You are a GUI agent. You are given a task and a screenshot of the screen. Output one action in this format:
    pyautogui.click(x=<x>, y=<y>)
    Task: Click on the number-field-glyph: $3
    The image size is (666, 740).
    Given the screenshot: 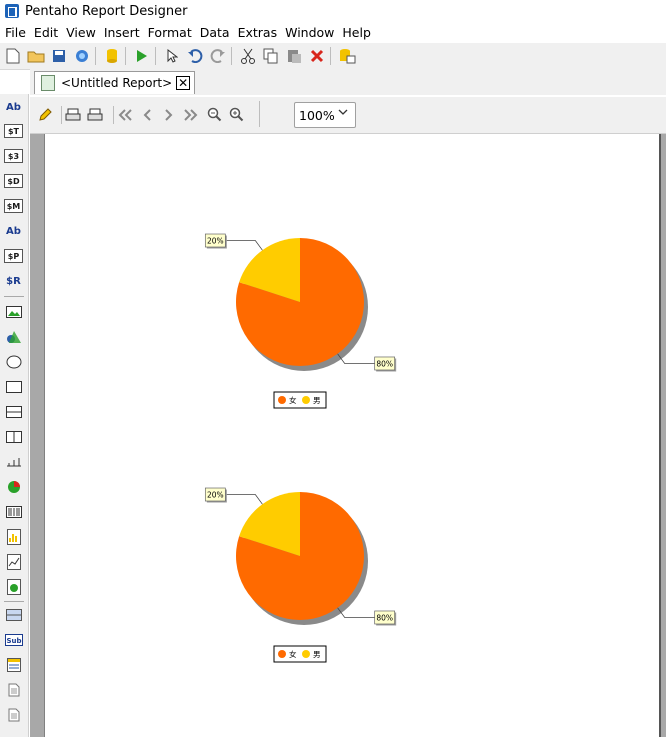 What is the action you would take?
    pyautogui.click(x=13, y=156)
    